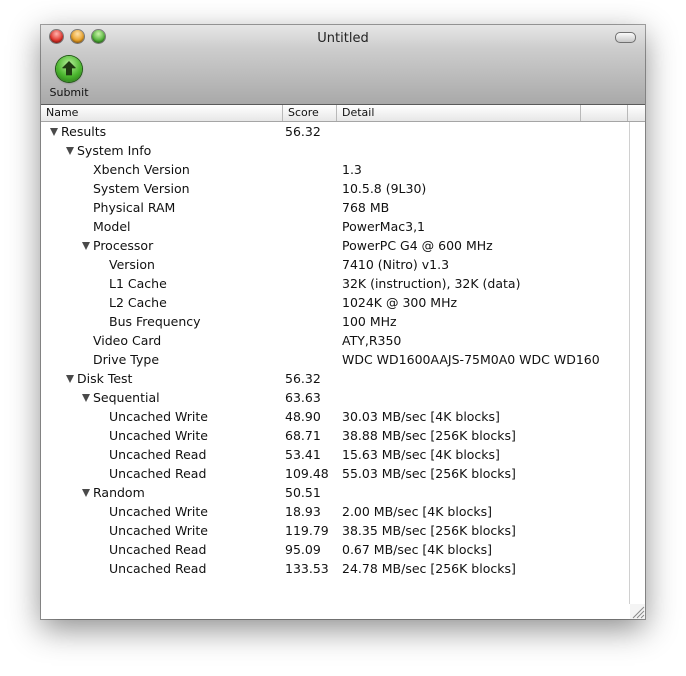 The width and height of the screenshot is (686, 676). What do you see at coordinates (429, 435) in the screenshot?
I see `row-detail: 38.88 MB/sec [256K blocks]` at bounding box center [429, 435].